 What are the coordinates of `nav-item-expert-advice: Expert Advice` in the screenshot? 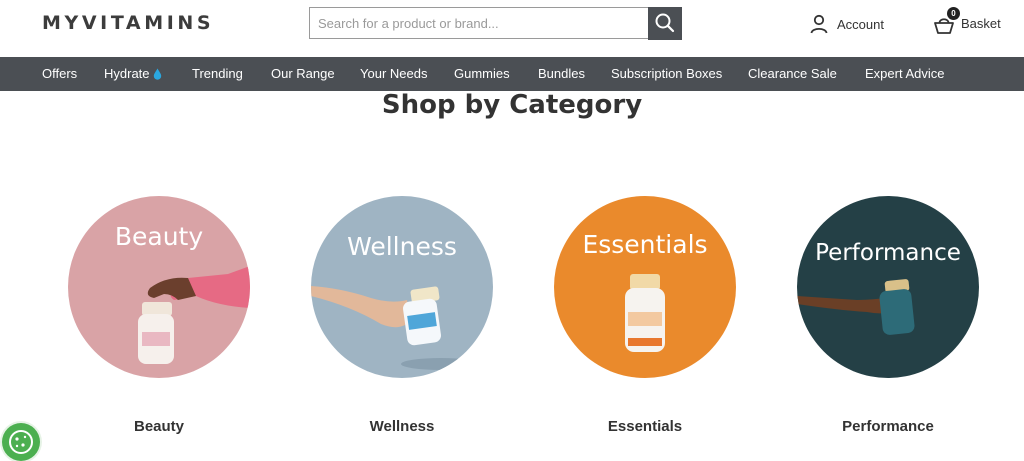 It's located at (905, 74).